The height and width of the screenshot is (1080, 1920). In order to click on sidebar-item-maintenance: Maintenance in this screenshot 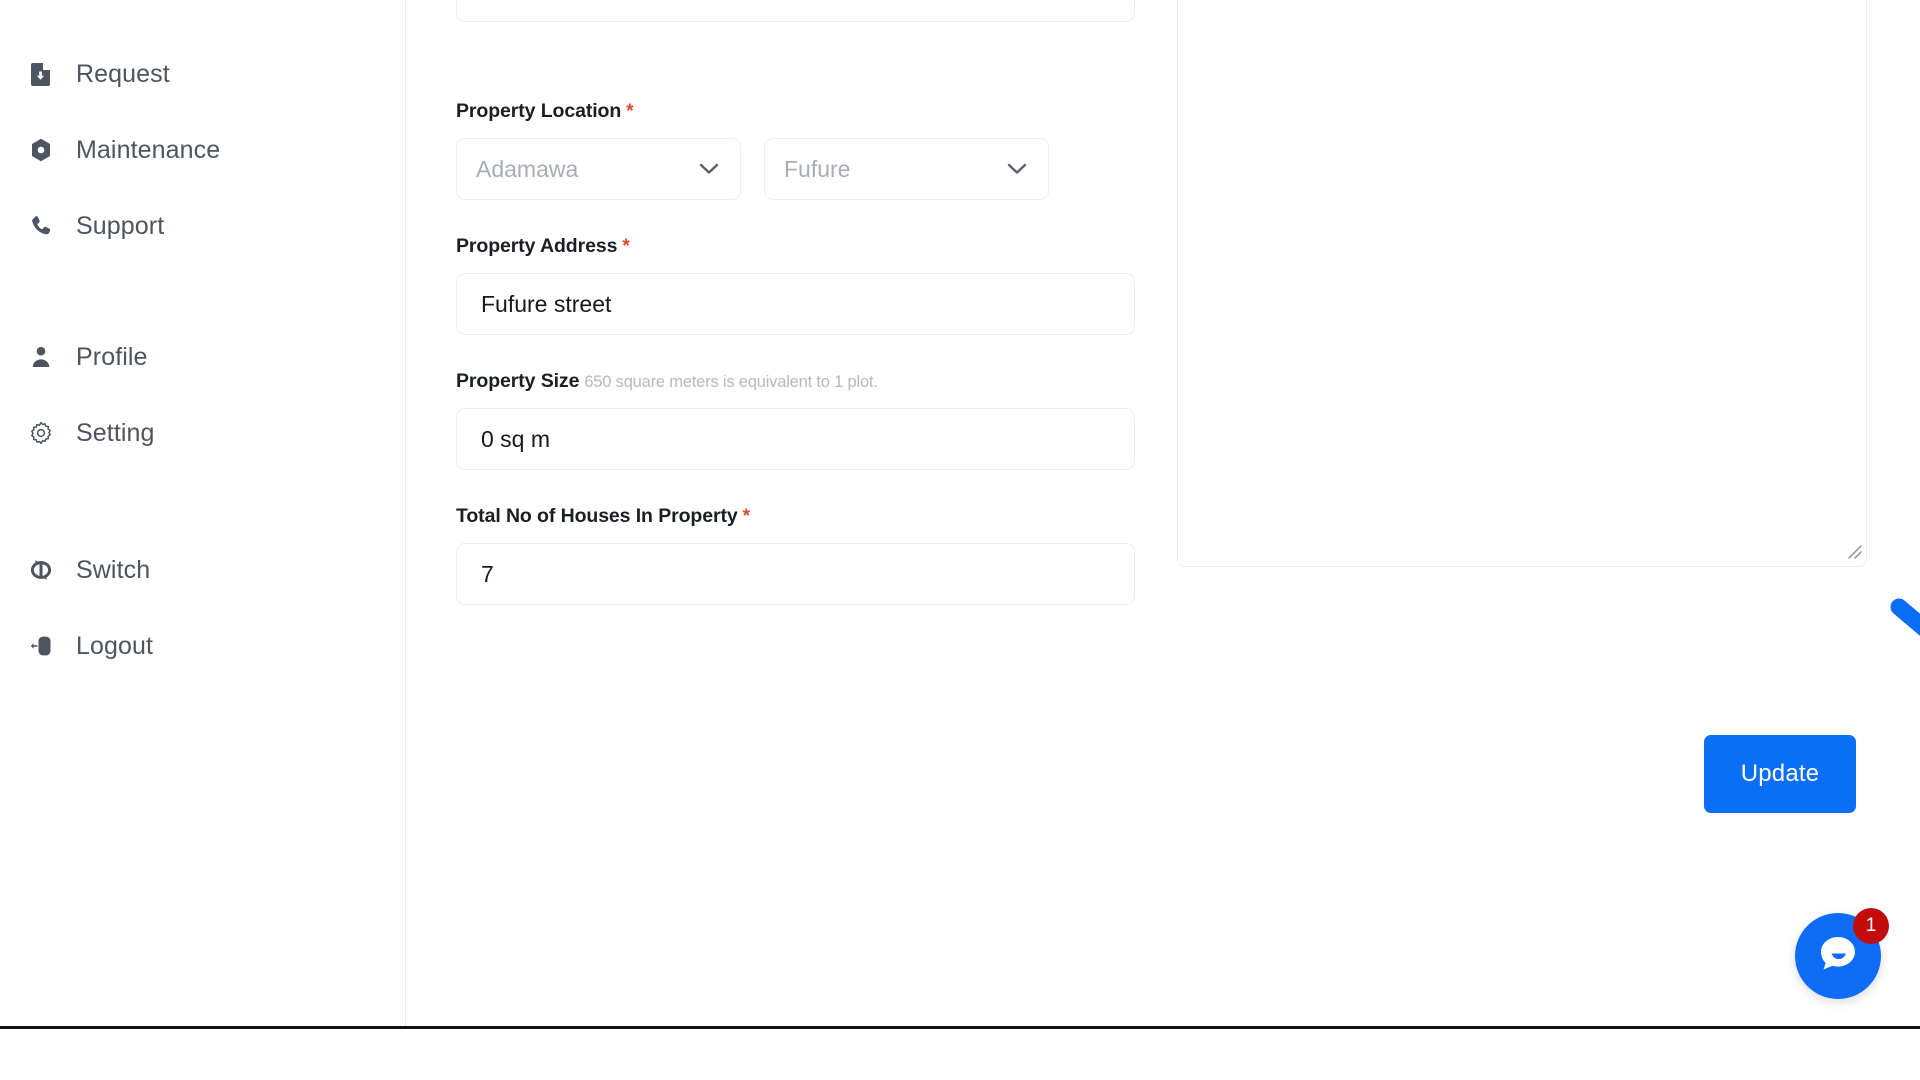, I will do `click(124, 150)`.